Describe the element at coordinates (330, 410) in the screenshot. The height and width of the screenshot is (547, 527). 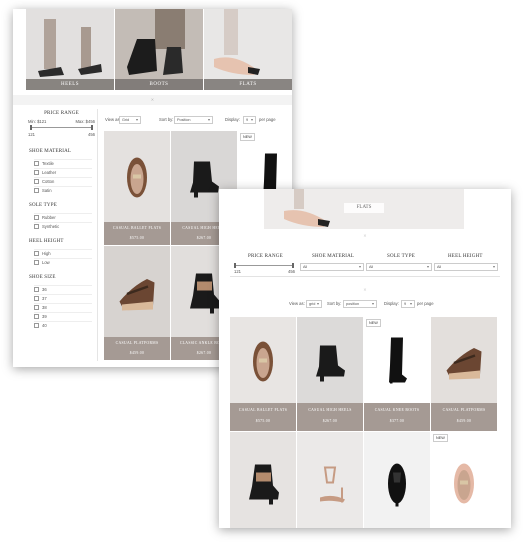
I see `product-name: CASUAL HIGH HEELS` at that location.